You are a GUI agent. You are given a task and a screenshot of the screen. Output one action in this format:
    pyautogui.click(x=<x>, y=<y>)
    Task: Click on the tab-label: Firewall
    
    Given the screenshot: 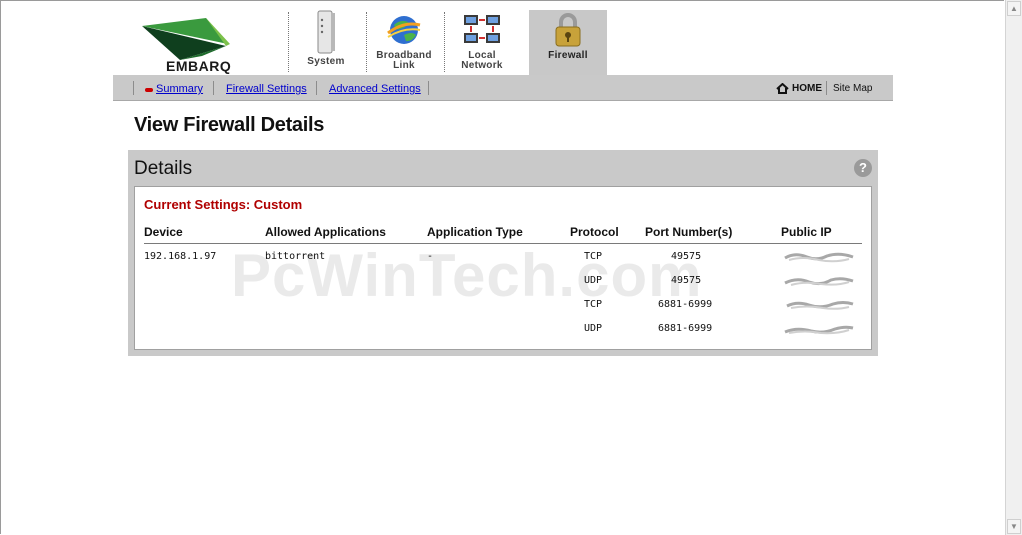 What is the action you would take?
    pyautogui.click(x=568, y=55)
    